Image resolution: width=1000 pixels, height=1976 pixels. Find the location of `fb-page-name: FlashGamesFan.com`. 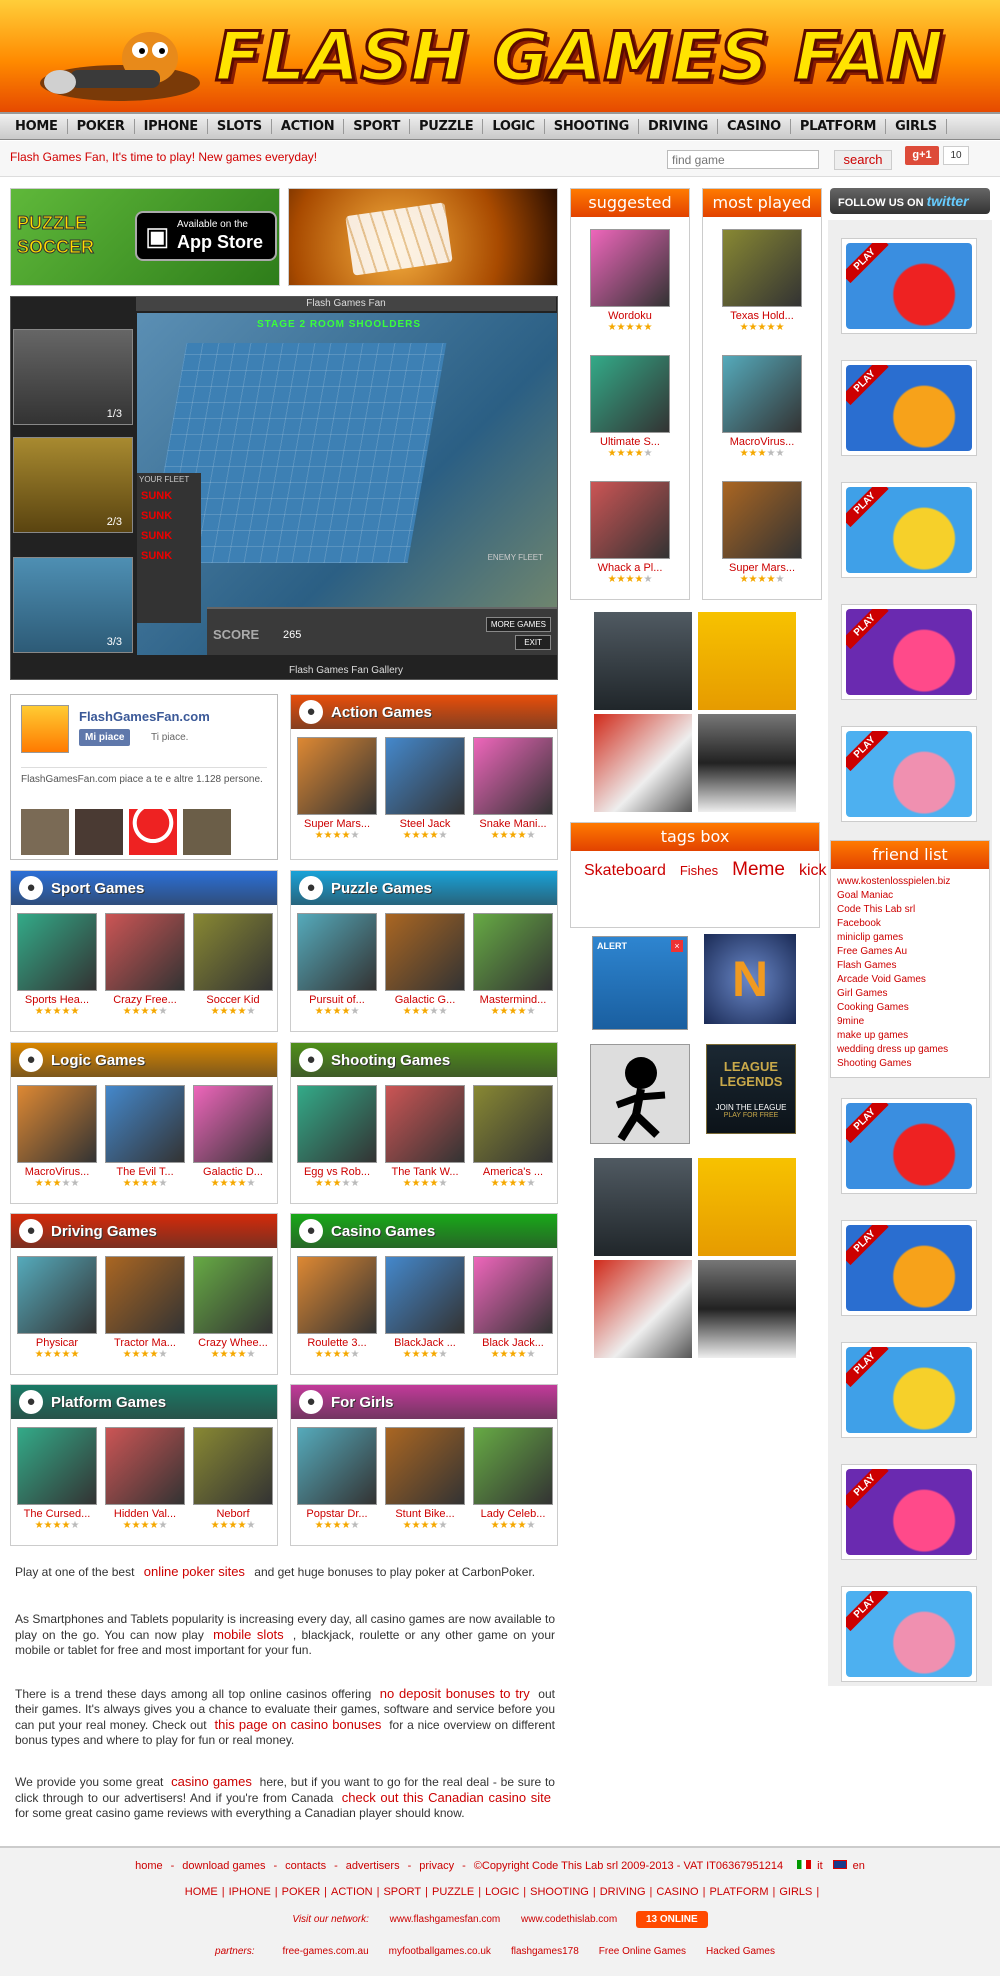

fb-page-name: FlashGamesFan.com is located at coordinates (144, 716).